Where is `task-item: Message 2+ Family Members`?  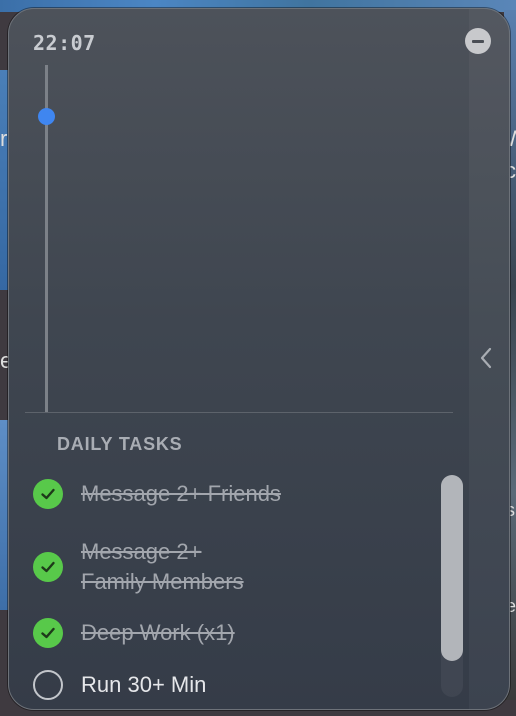
task-item: Message 2+ Family Members is located at coordinates (138, 567).